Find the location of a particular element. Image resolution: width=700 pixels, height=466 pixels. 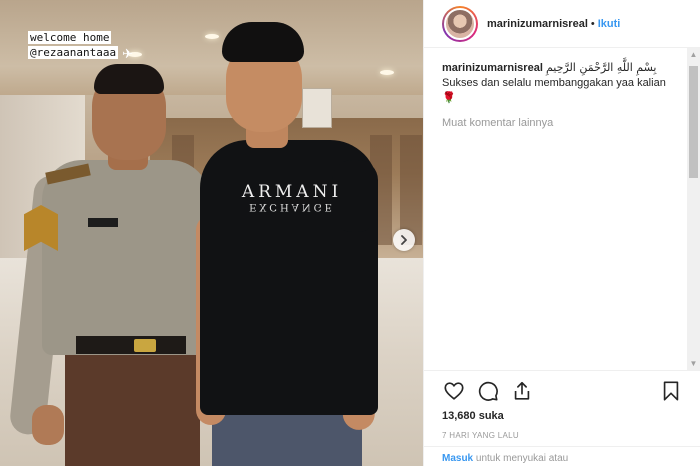

bookmark-icon is located at coordinates (671, 391).